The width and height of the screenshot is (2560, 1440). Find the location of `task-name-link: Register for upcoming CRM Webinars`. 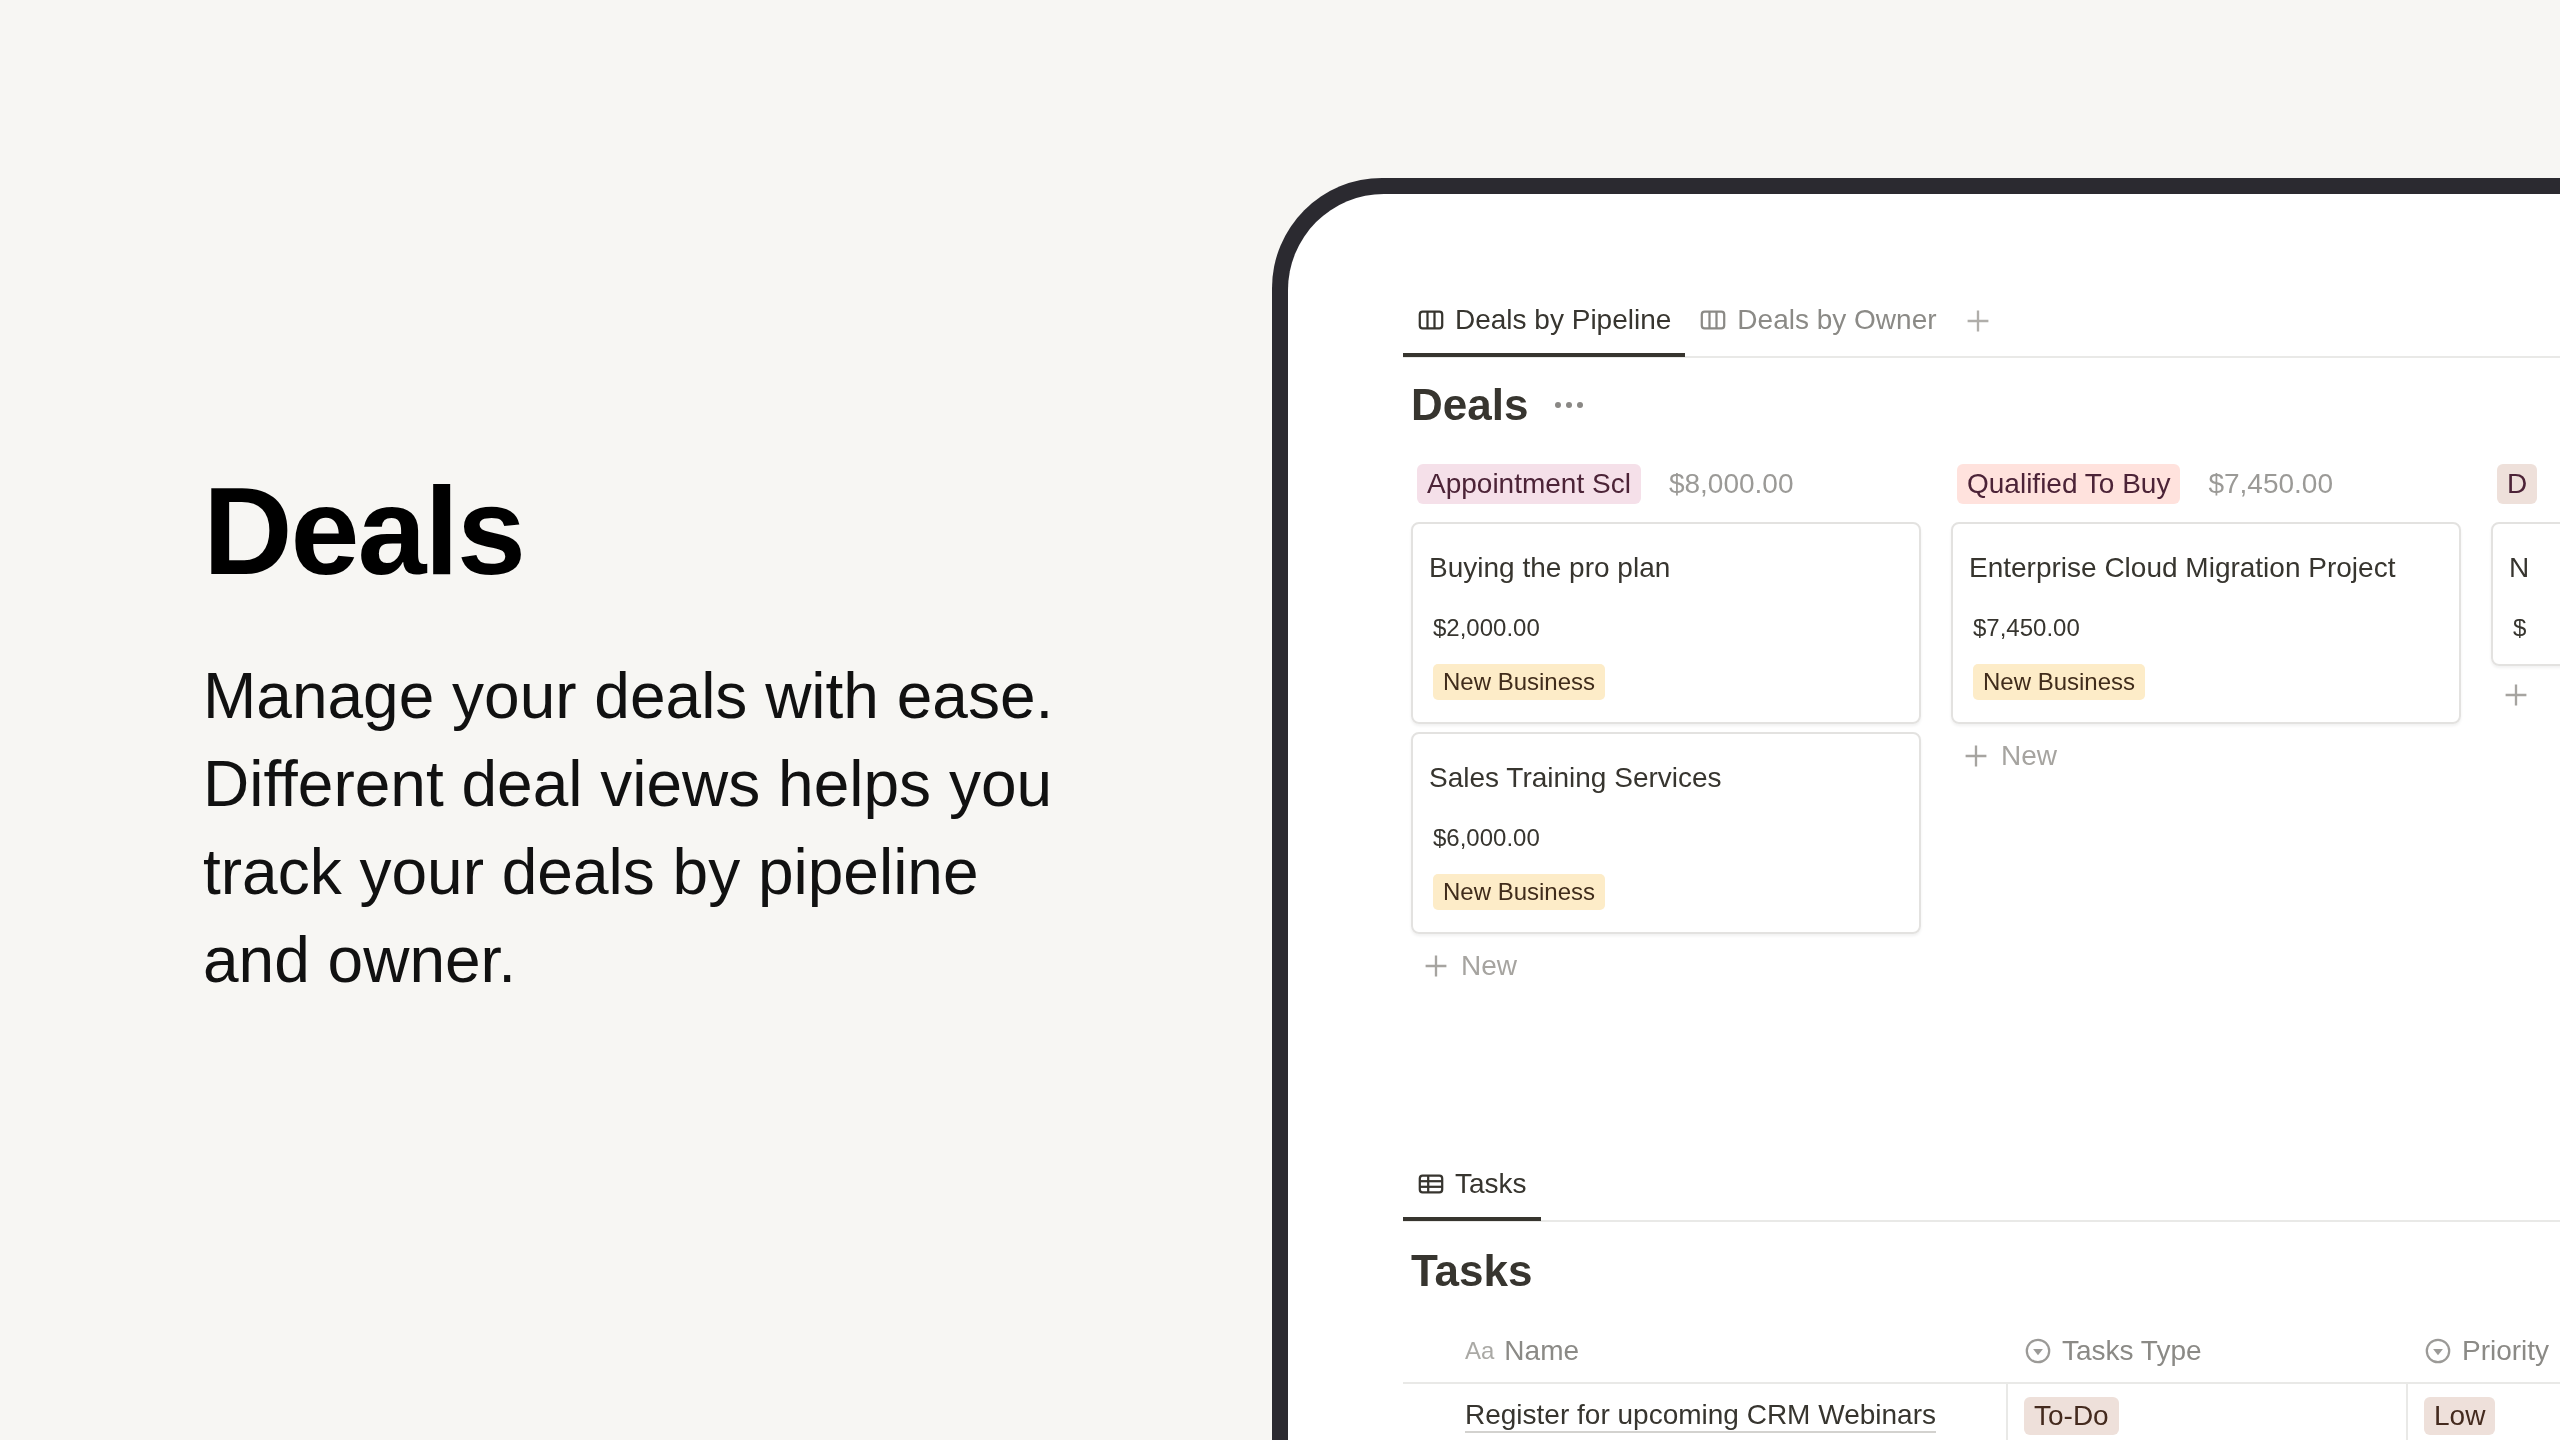

task-name-link: Register for upcoming CRM Webinars is located at coordinates (1700, 1416).